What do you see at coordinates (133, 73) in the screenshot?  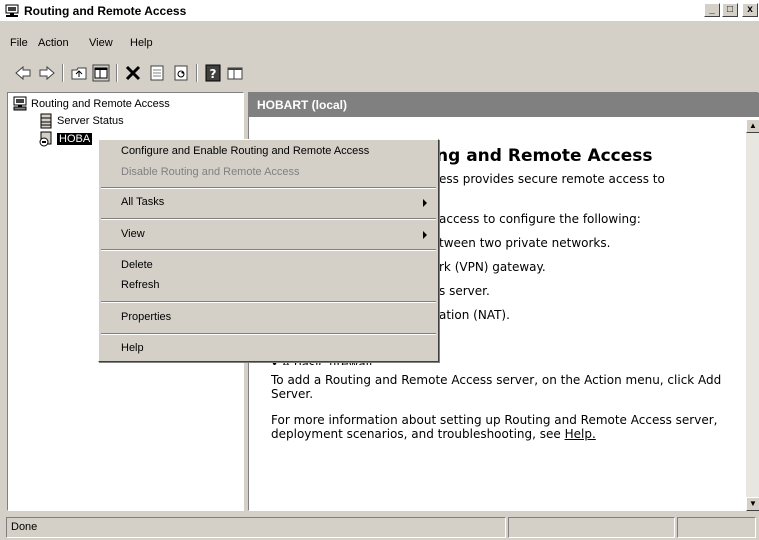 I see `delete-icon` at bounding box center [133, 73].